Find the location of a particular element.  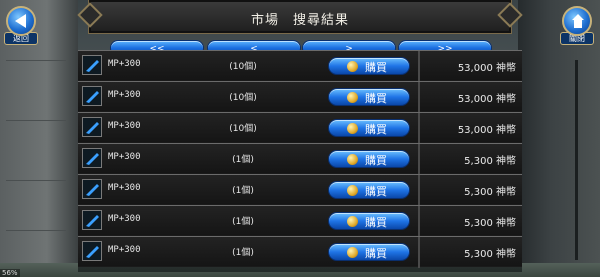

back-arrow-icon is located at coordinates (21, 21).